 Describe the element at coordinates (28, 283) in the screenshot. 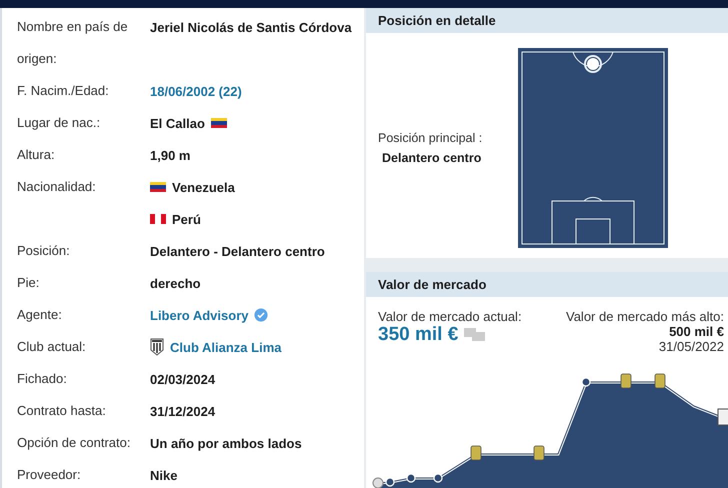

I see `field-label: Pie:` at that location.